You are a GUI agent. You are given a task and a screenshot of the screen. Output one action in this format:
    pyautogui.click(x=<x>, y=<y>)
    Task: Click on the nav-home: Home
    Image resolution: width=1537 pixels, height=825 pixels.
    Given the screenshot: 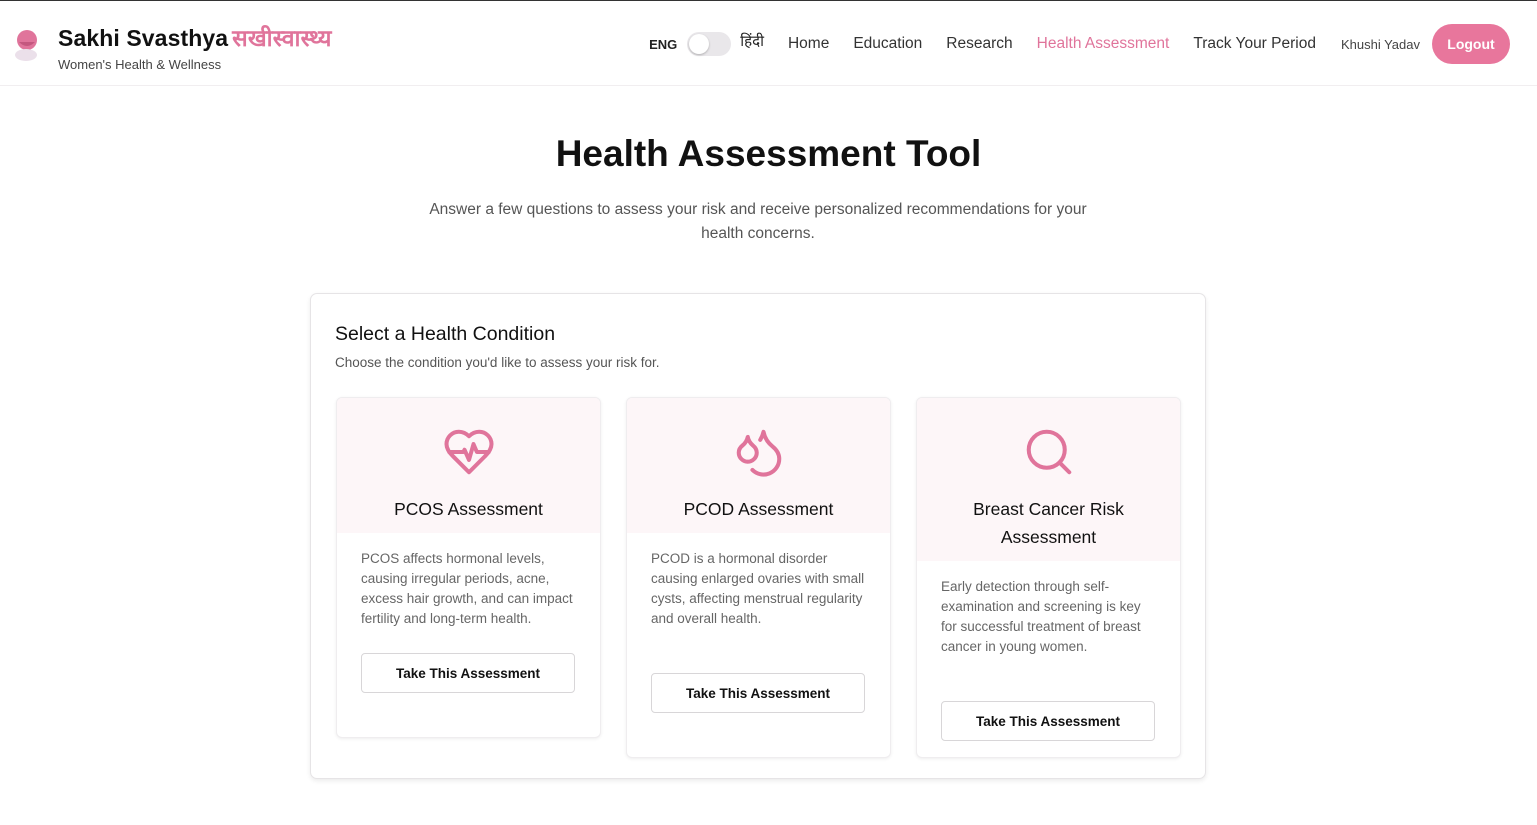 What is the action you would take?
    pyautogui.click(x=808, y=44)
    